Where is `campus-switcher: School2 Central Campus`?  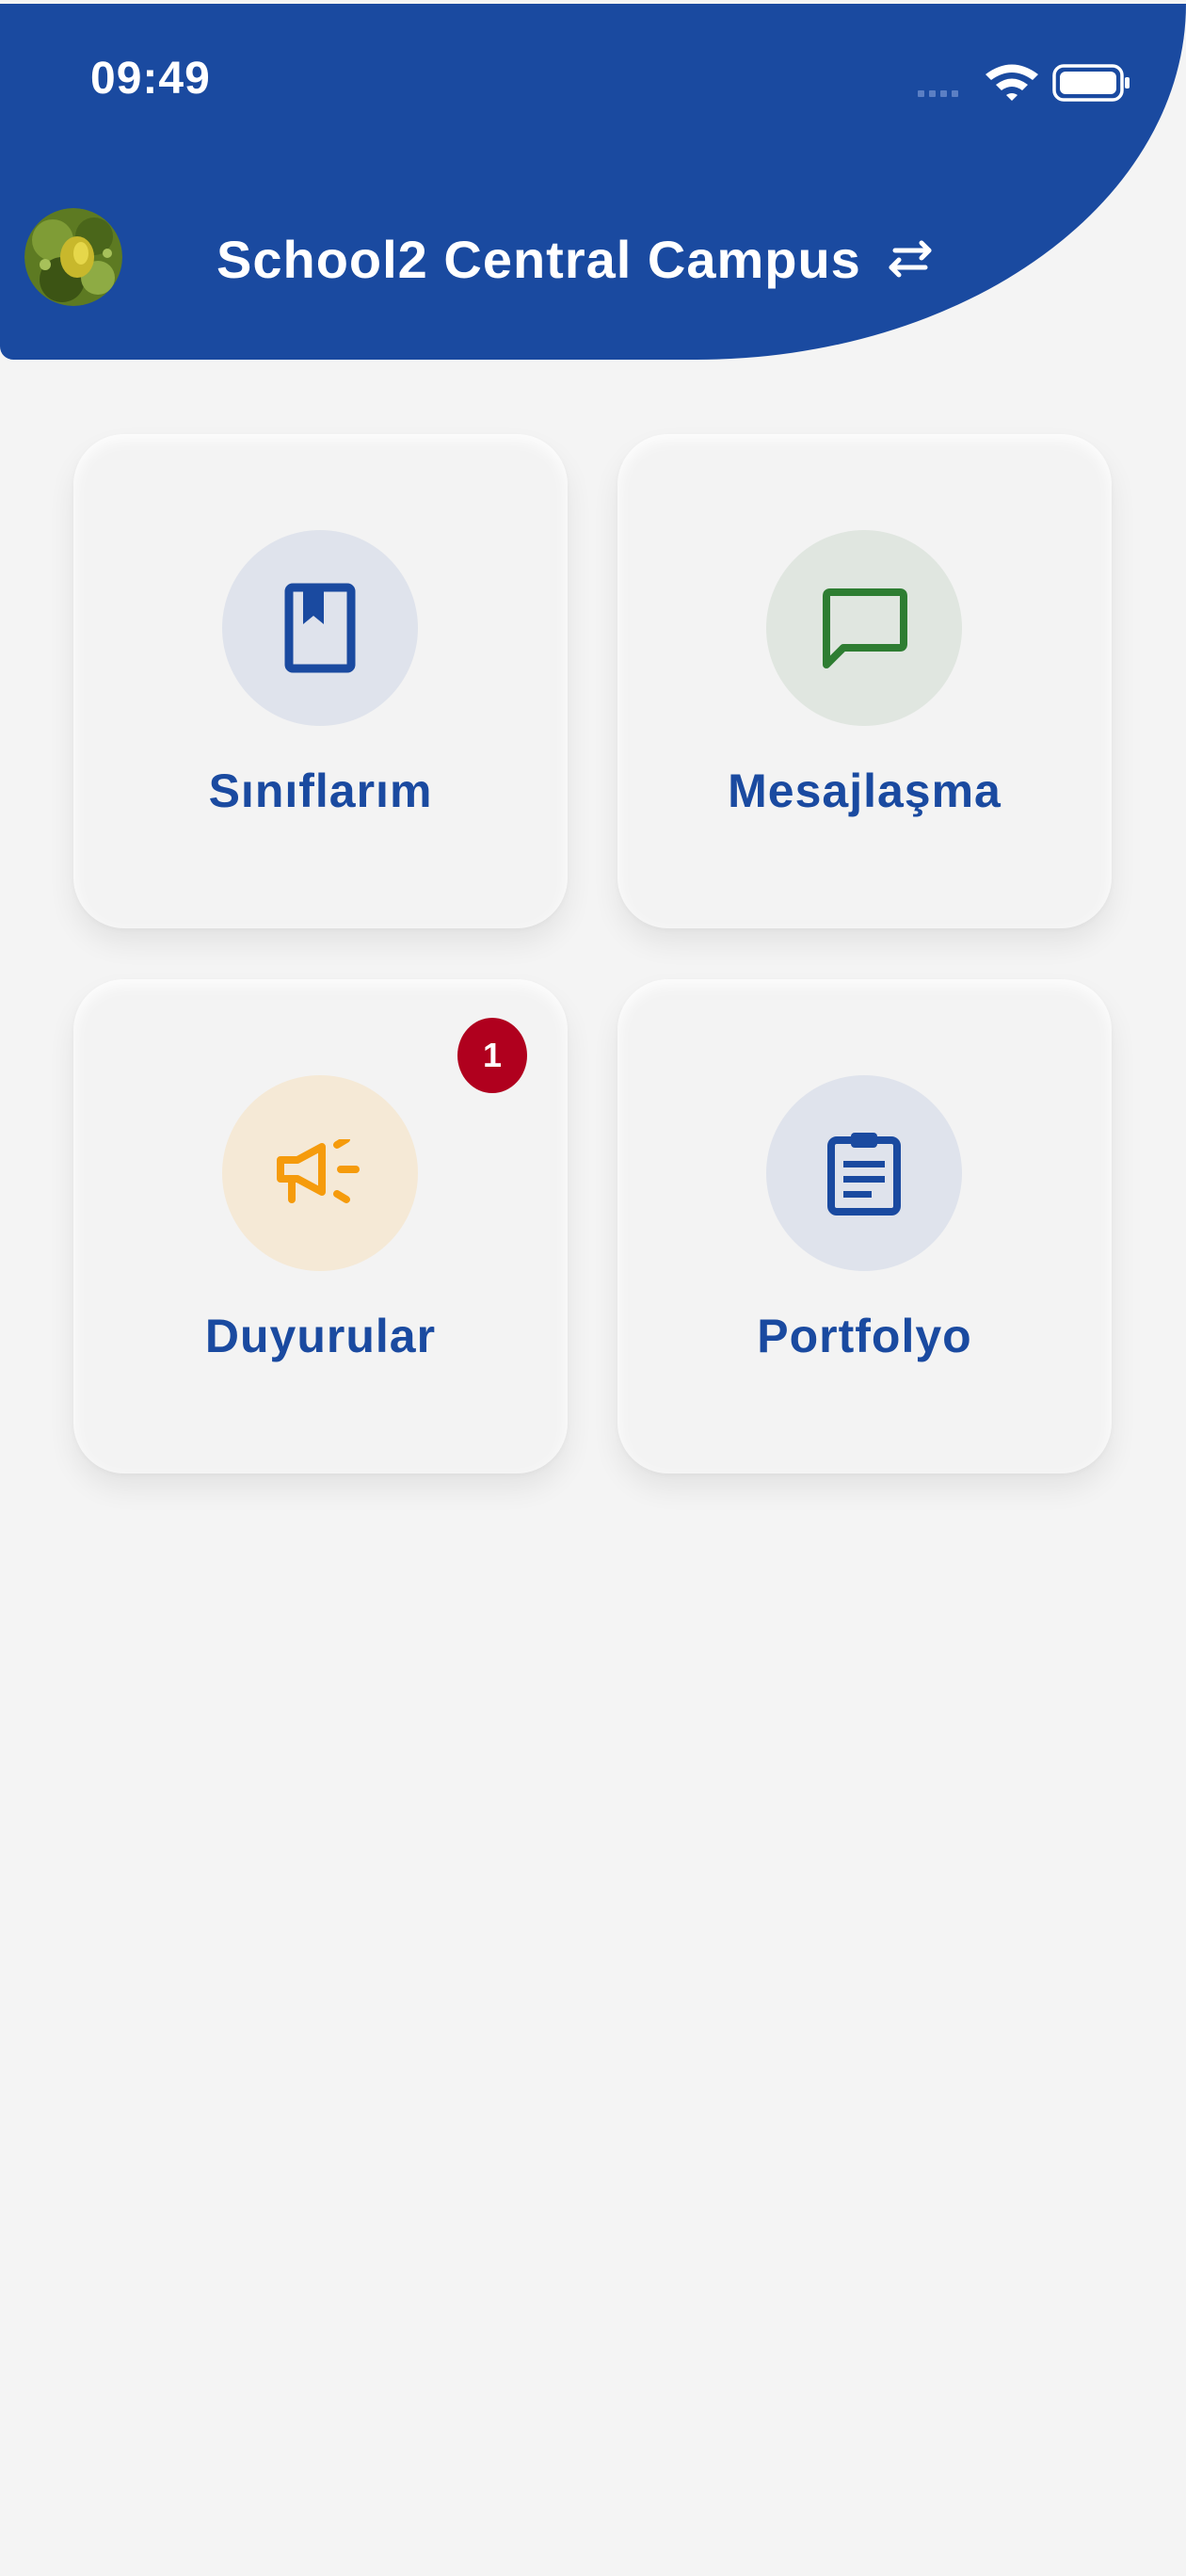
campus-switcher: School2 Central Campus is located at coordinates (577, 259).